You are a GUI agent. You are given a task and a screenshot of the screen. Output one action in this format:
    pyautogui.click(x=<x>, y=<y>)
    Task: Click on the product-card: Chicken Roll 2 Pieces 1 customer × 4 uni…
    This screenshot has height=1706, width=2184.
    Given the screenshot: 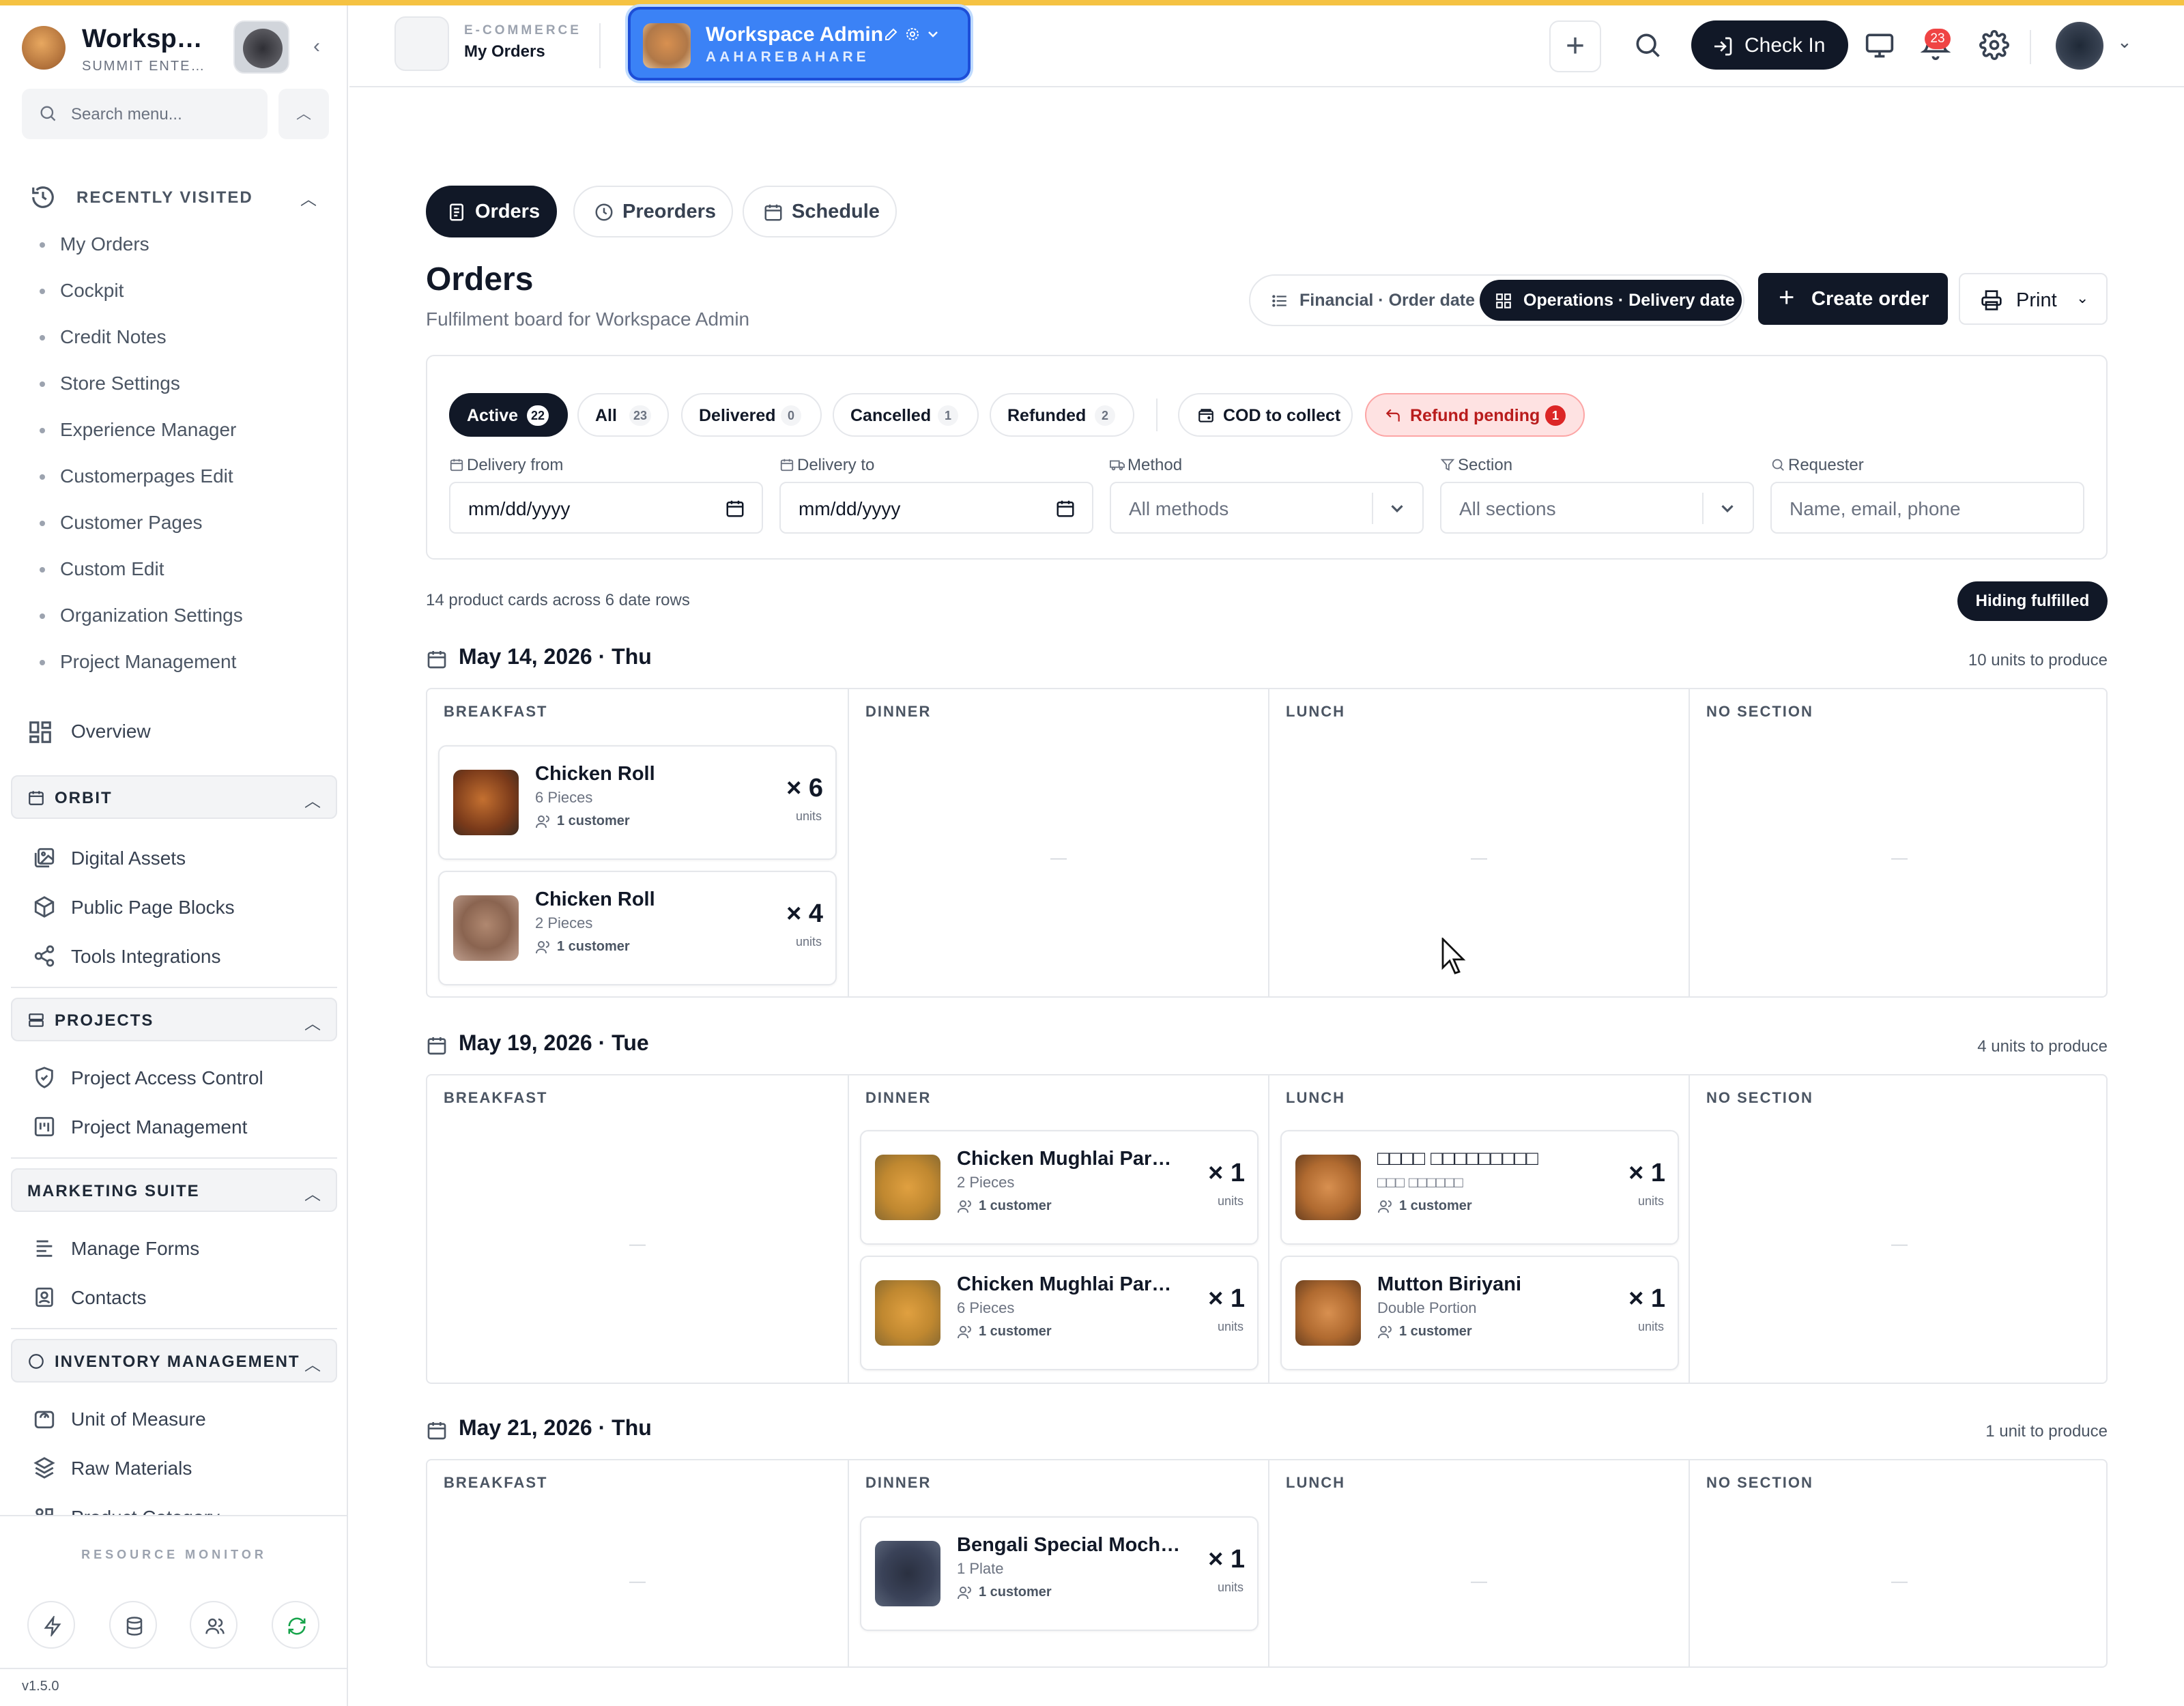 What is the action you would take?
    pyautogui.click(x=637, y=928)
    